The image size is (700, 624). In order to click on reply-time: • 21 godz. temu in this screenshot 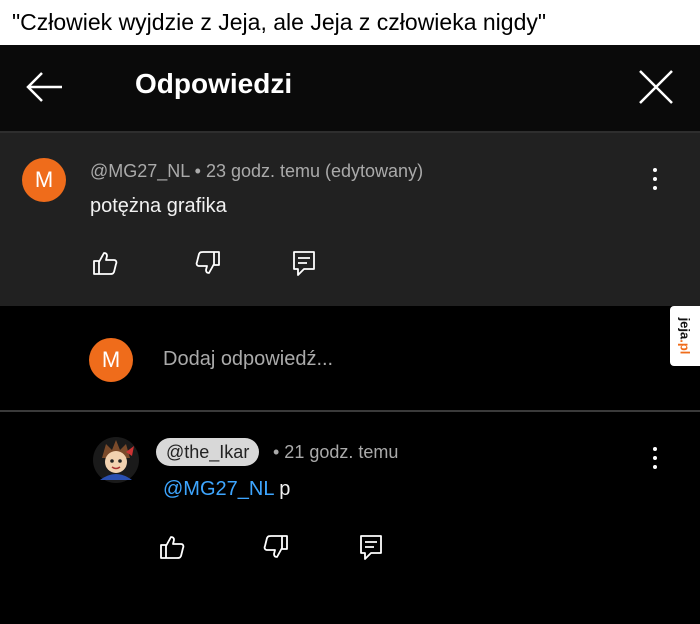, I will do `click(336, 452)`.